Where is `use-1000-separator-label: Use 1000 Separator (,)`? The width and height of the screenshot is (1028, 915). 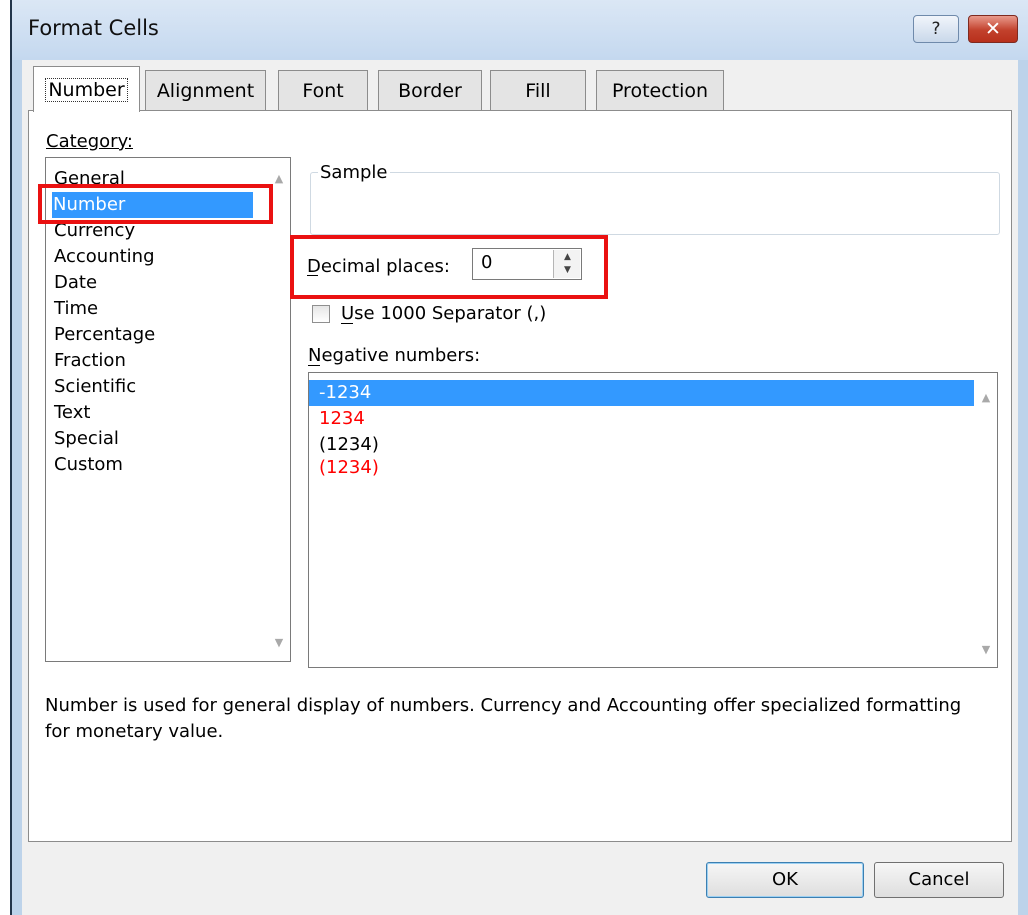
use-1000-separator-label: Use 1000 Separator (,) is located at coordinates (443, 313).